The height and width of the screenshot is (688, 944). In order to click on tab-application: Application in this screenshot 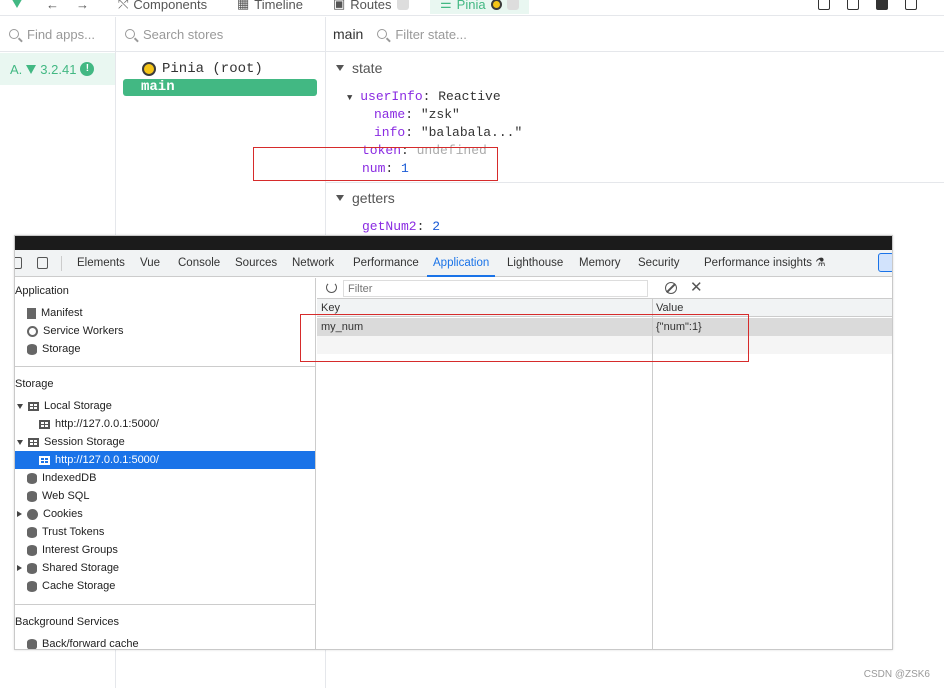, I will do `click(461, 263)`.